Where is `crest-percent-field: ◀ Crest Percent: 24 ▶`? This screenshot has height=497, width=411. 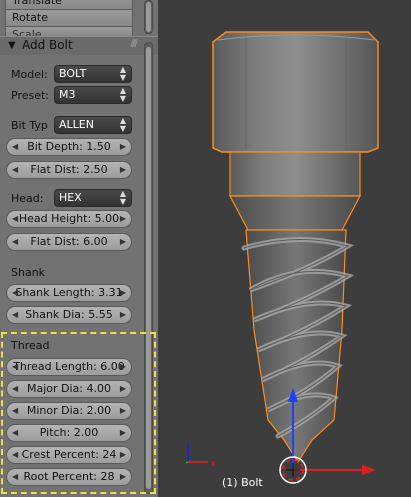
crest-percent-field: ◀ Crest Percent: 24 ▶ is located at coordinates (69, 455).